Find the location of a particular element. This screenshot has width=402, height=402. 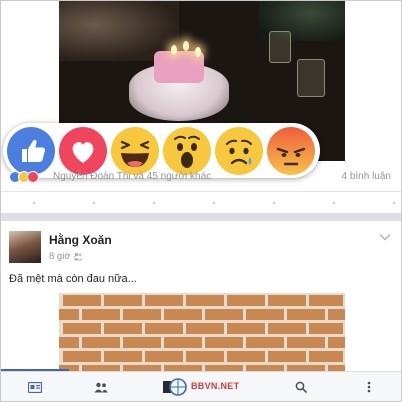

nav-friends is located at coordinates (101, 386).